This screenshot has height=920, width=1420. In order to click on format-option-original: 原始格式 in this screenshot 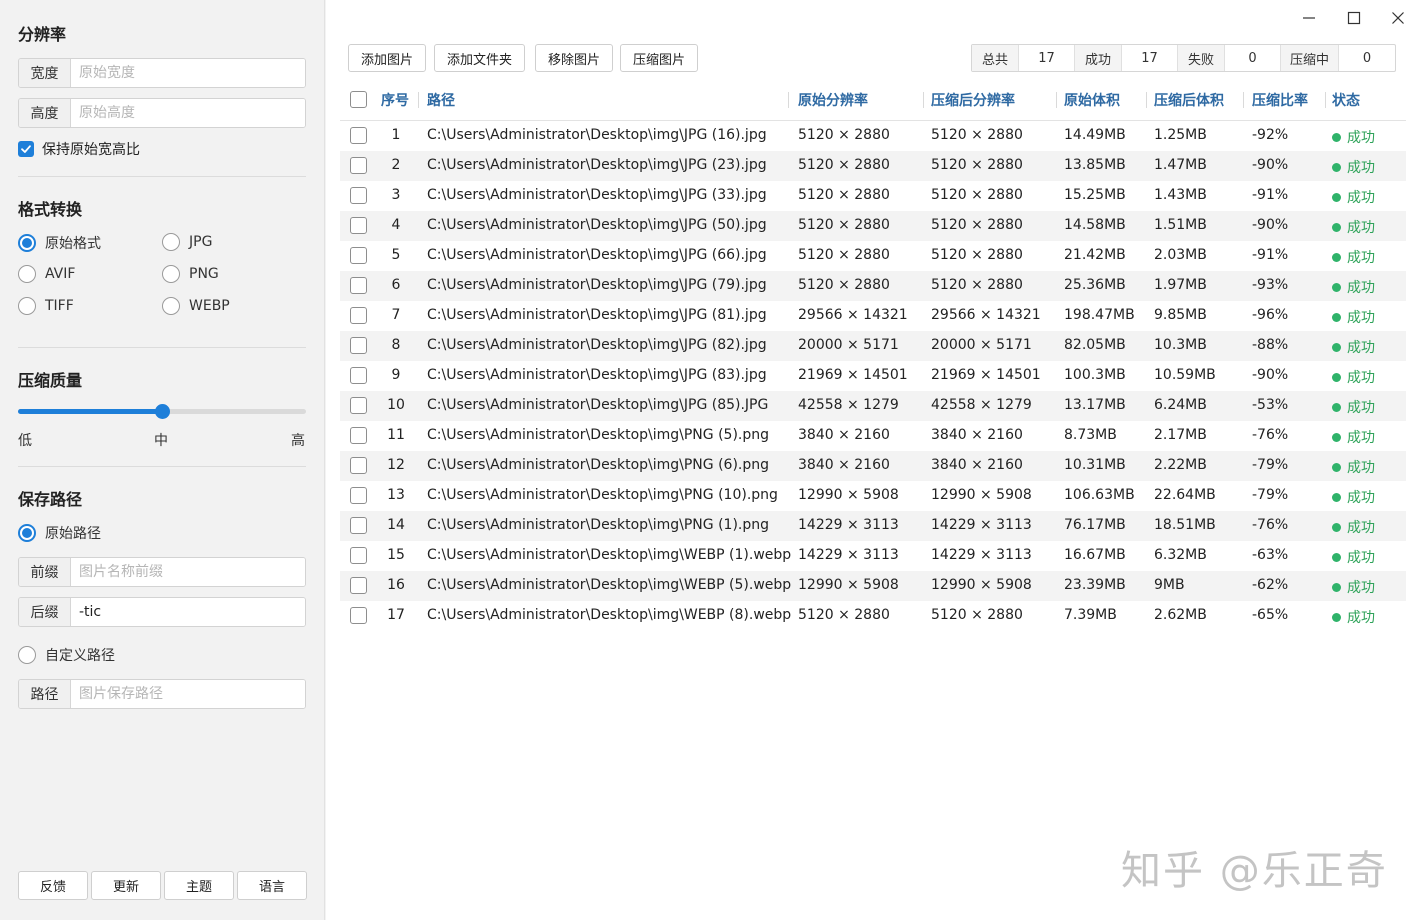, I will do `click(59, 243)`.